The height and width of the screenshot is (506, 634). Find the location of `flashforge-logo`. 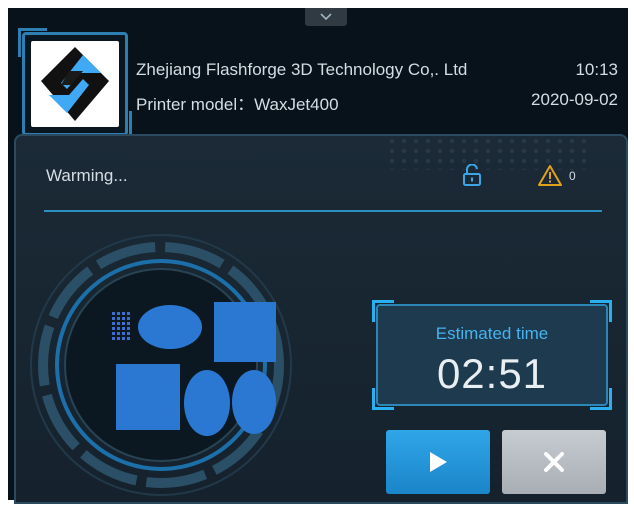

flashforge-logo is located at coordinates (75, 84).